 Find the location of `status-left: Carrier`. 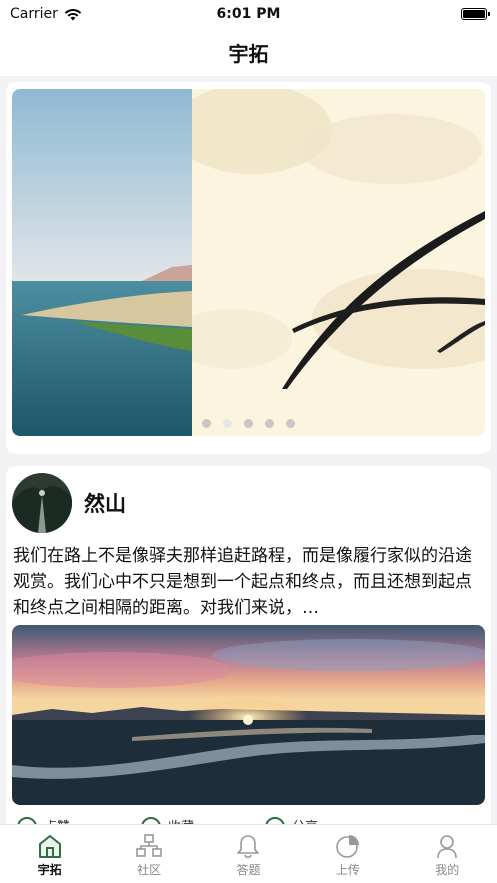

status-left: Carrier is located at coordinates (46, 14).